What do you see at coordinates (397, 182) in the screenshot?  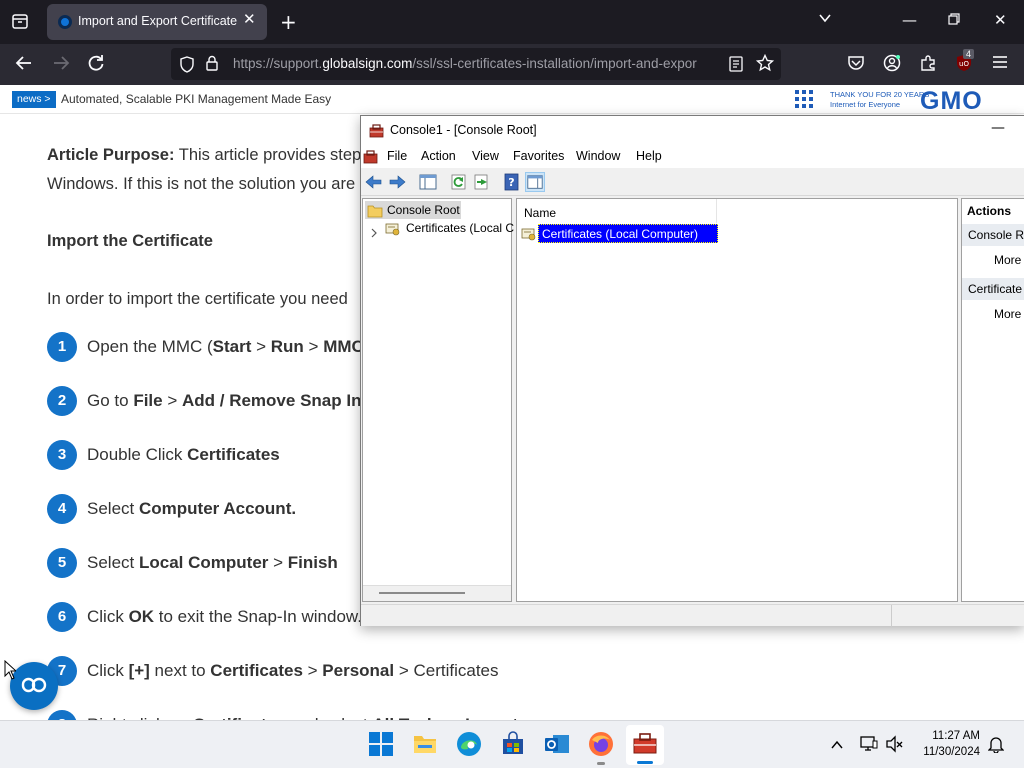 I see `mmc-forward-icon` at bounding box center [397, 182].